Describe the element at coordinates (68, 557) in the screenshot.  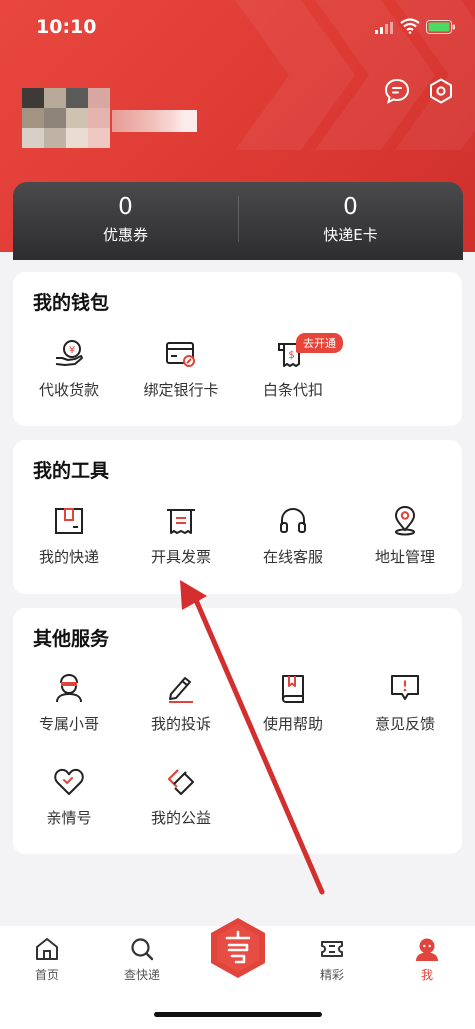
I see `tool-item-label: 我的快递` at that location.